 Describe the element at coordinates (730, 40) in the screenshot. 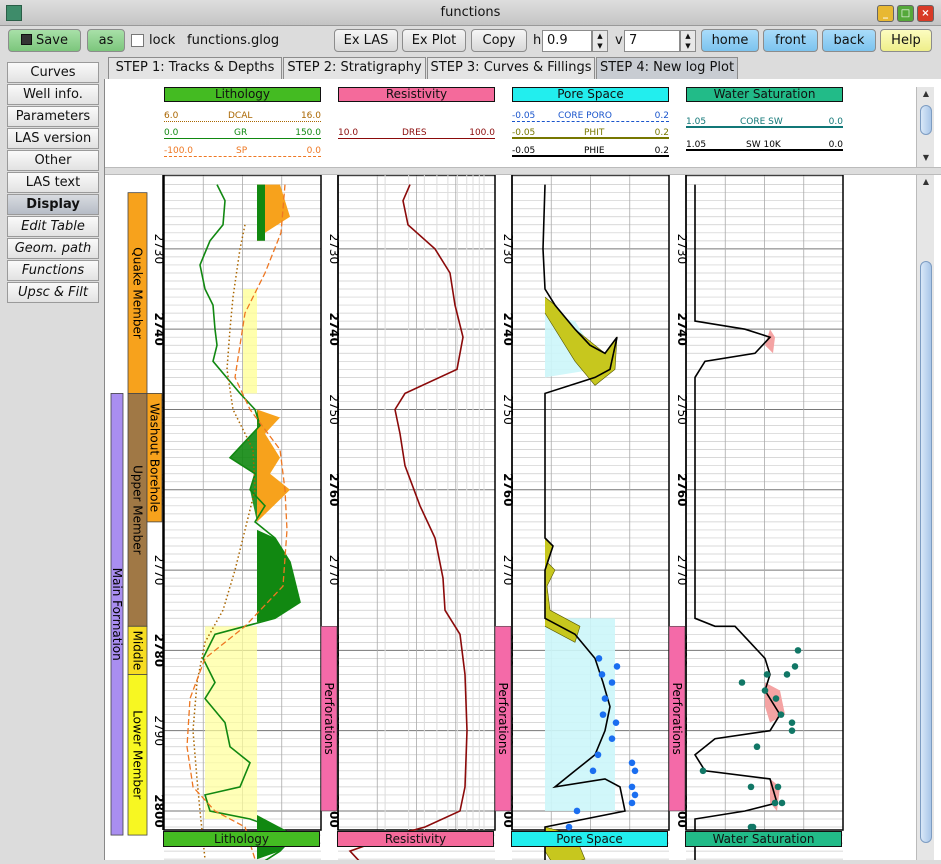

I see `home-button: home` at that location.